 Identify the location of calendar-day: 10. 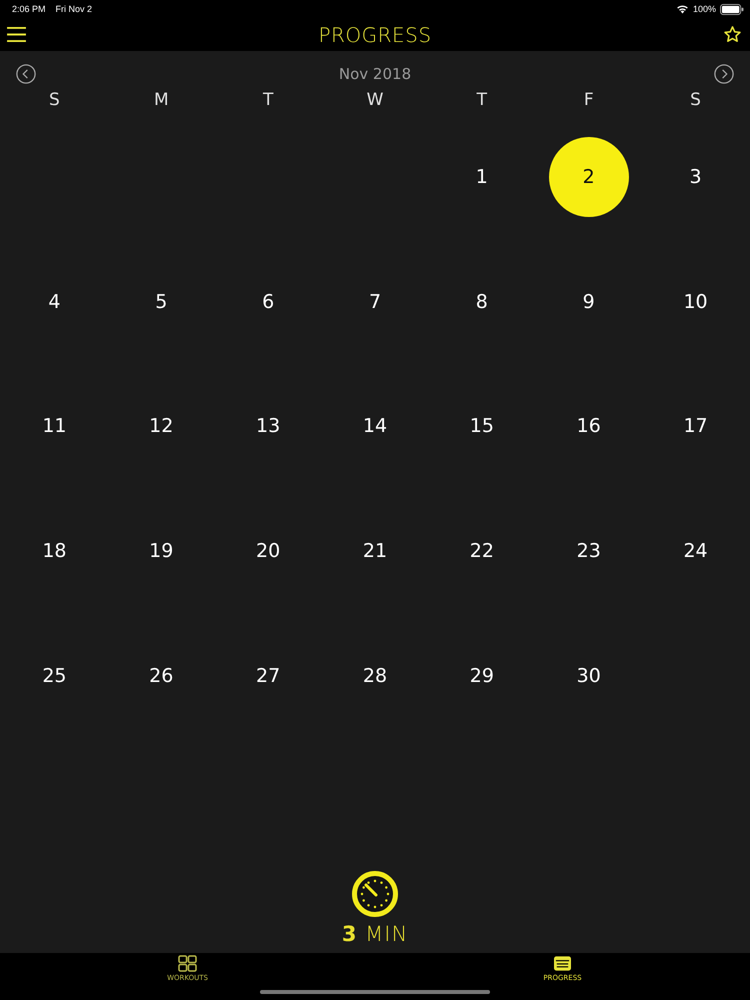
(696, 302).